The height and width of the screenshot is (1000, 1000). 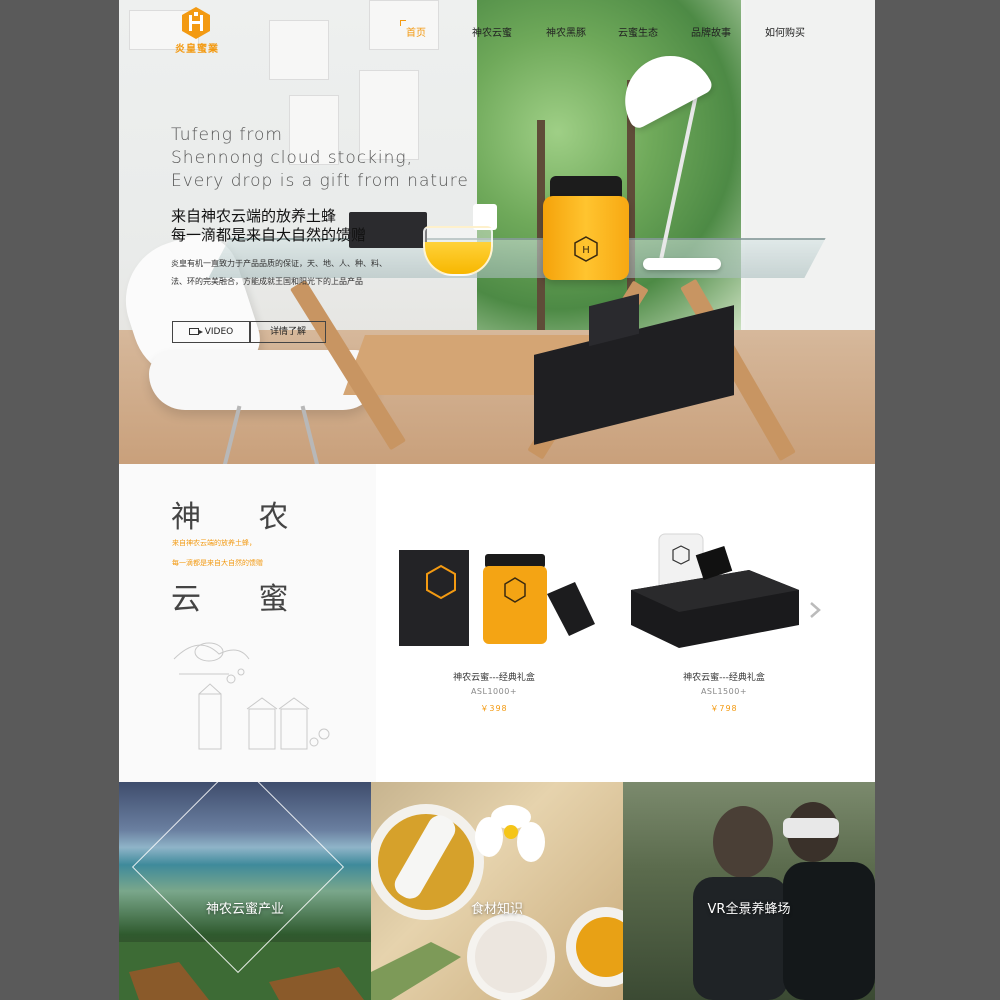 I want to click on nav-item-cloud-honey: 神农云蜜, so click(x=492, y=31).